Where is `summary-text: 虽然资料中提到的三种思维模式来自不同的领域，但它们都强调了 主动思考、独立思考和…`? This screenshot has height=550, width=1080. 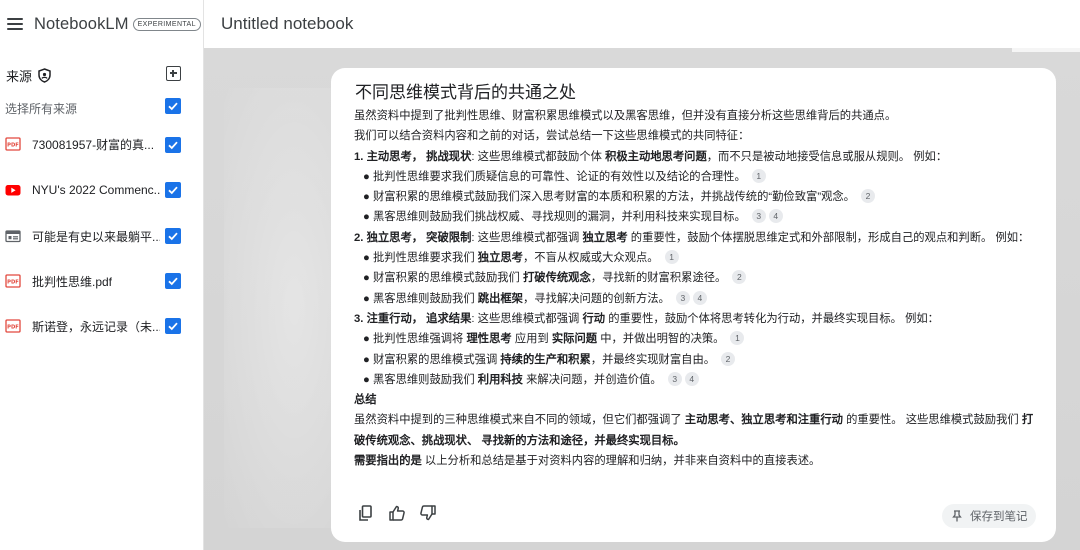
summary-text: 虽然资料中提到的三种思维模式来自不同的领域，但它们都强调了 主动思考、独立思考和… is located at coordinates (694, 430).